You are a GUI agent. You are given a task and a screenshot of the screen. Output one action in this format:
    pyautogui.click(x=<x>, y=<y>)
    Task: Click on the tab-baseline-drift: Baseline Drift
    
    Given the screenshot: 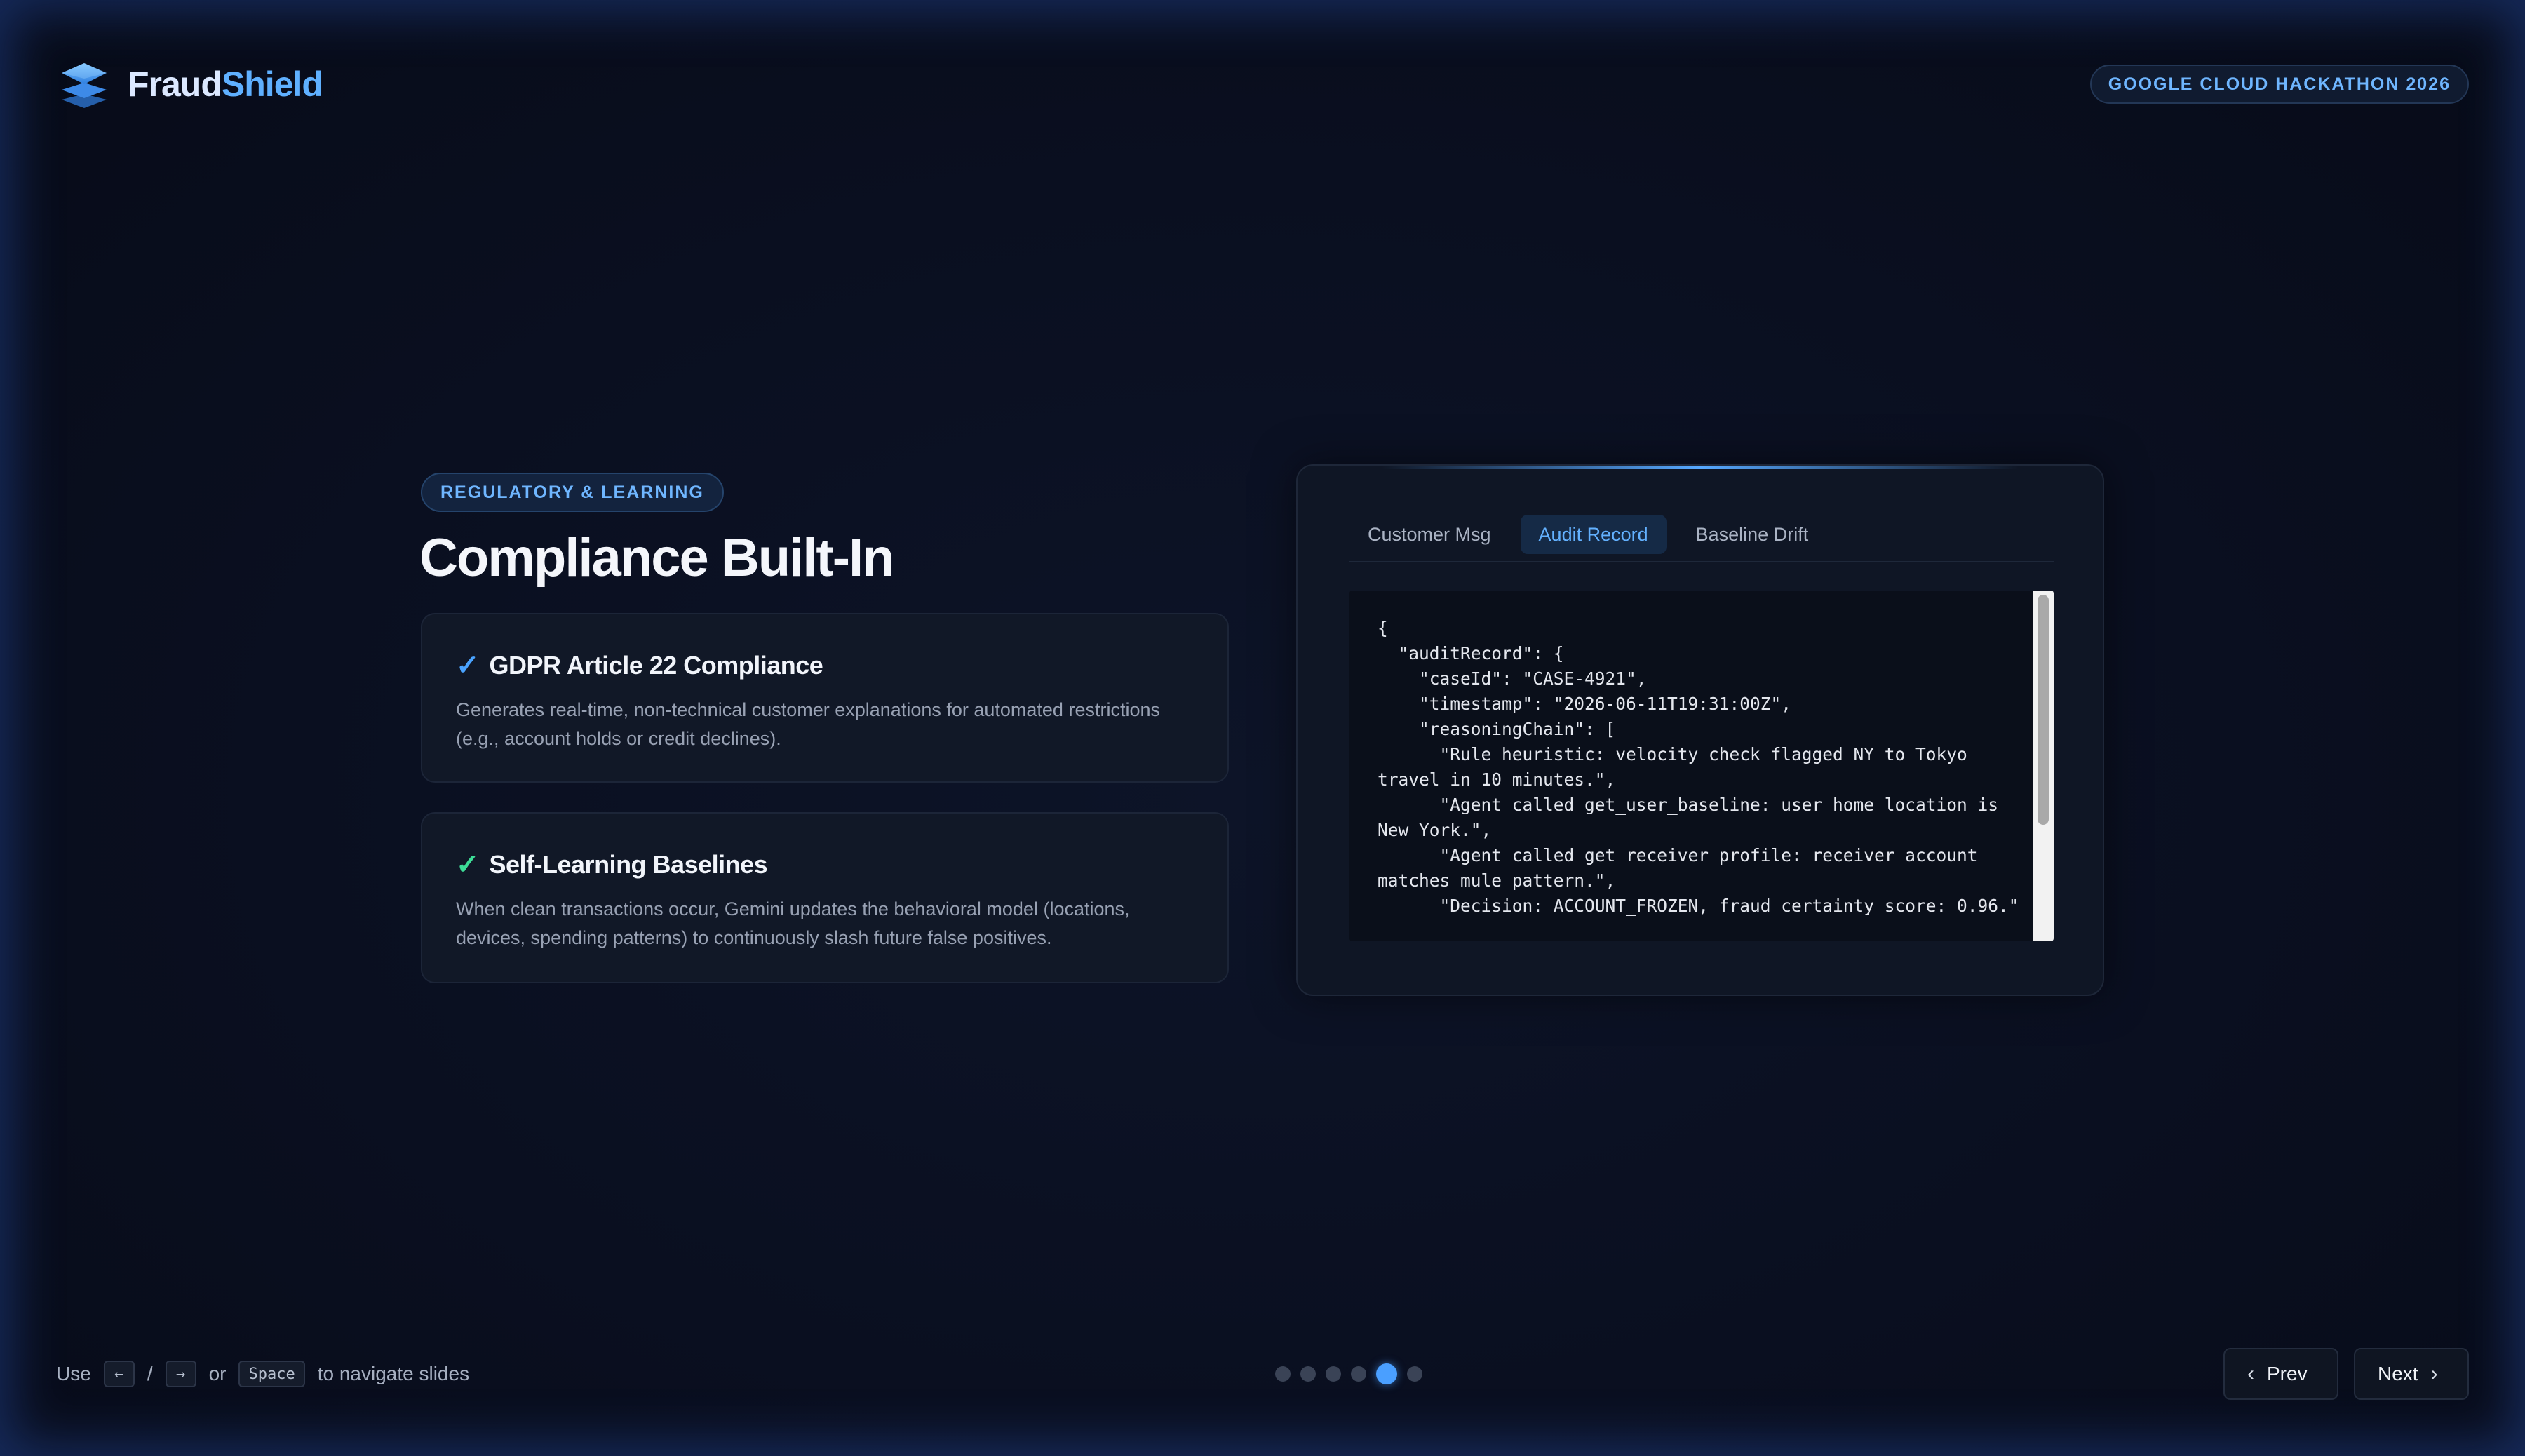 What is the action you would take?
    pyautogui.click(x=1752, y=534)
    